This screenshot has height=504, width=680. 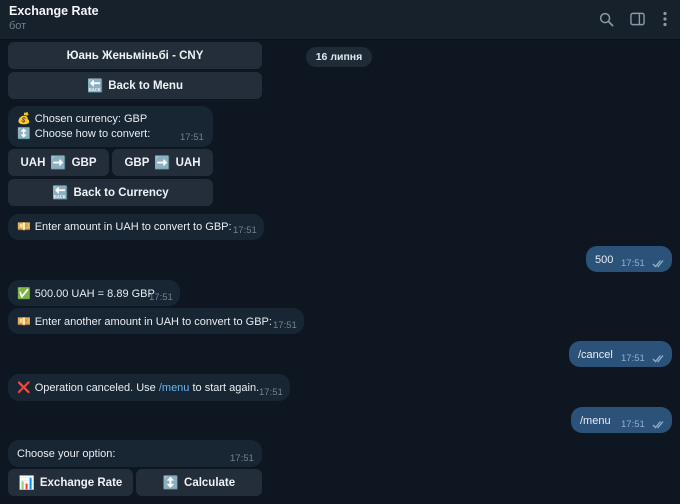 I want to click on message-outgoing-500: 500 17:51, so click(x=629, y=259).